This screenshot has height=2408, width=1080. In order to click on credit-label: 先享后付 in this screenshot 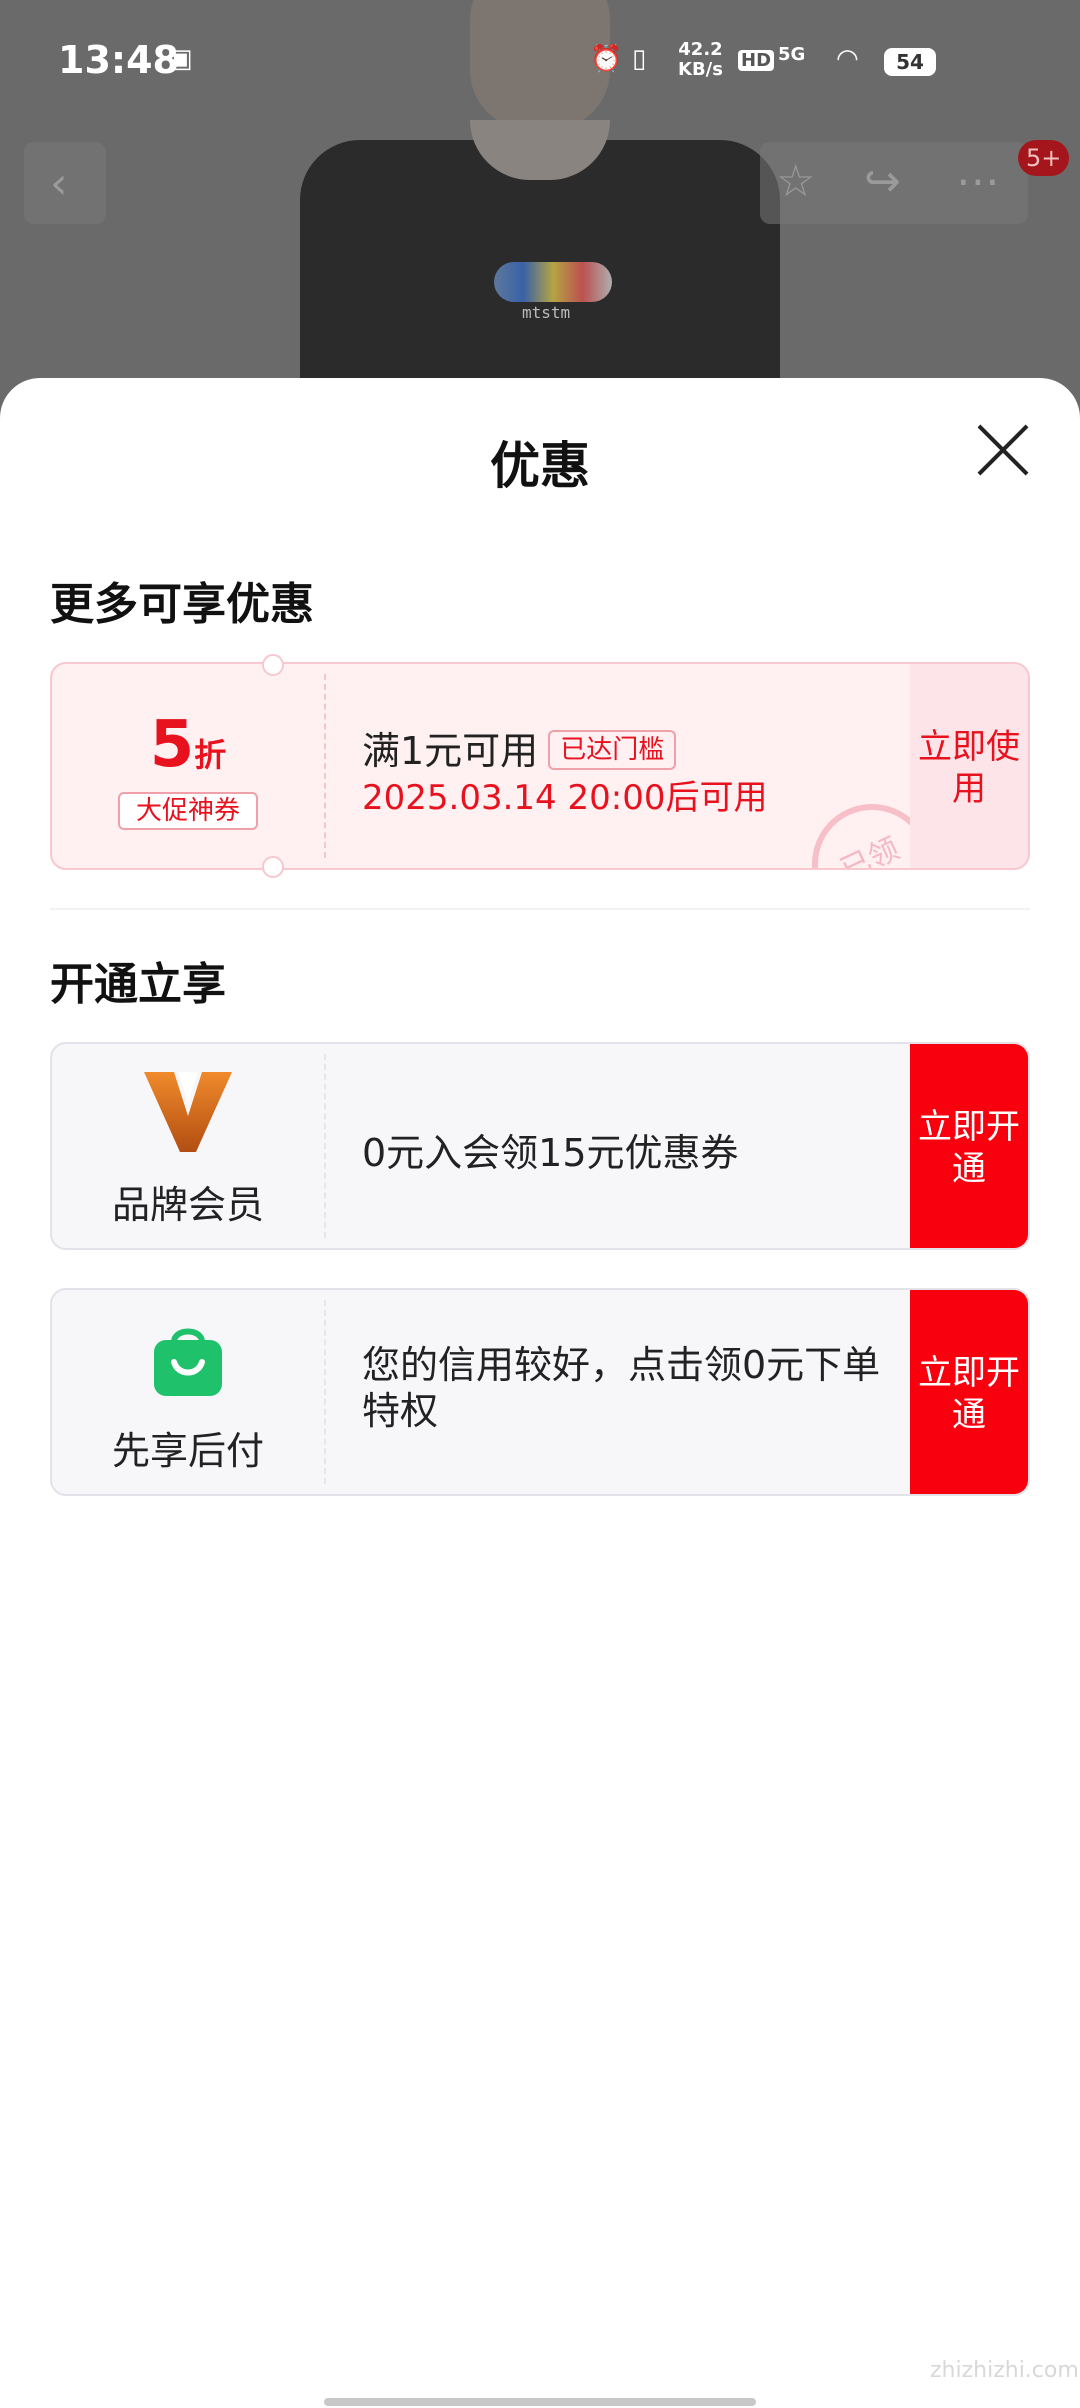, I will do `click(187, 1451)`.